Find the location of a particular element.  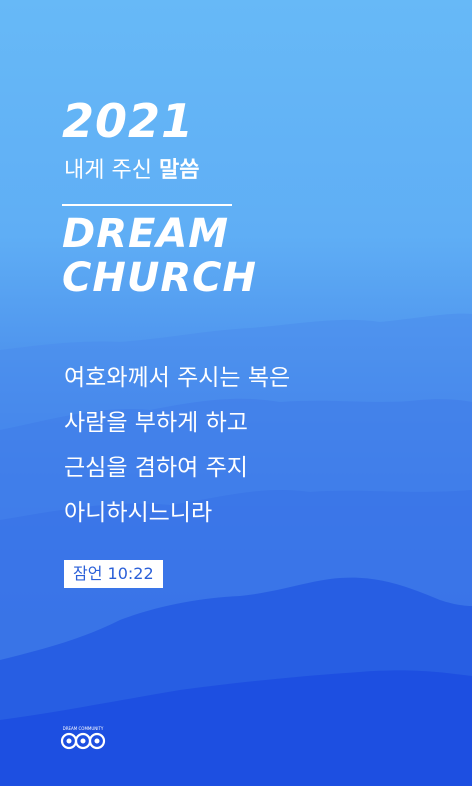

divider-line is located at coordinates (147, 205).